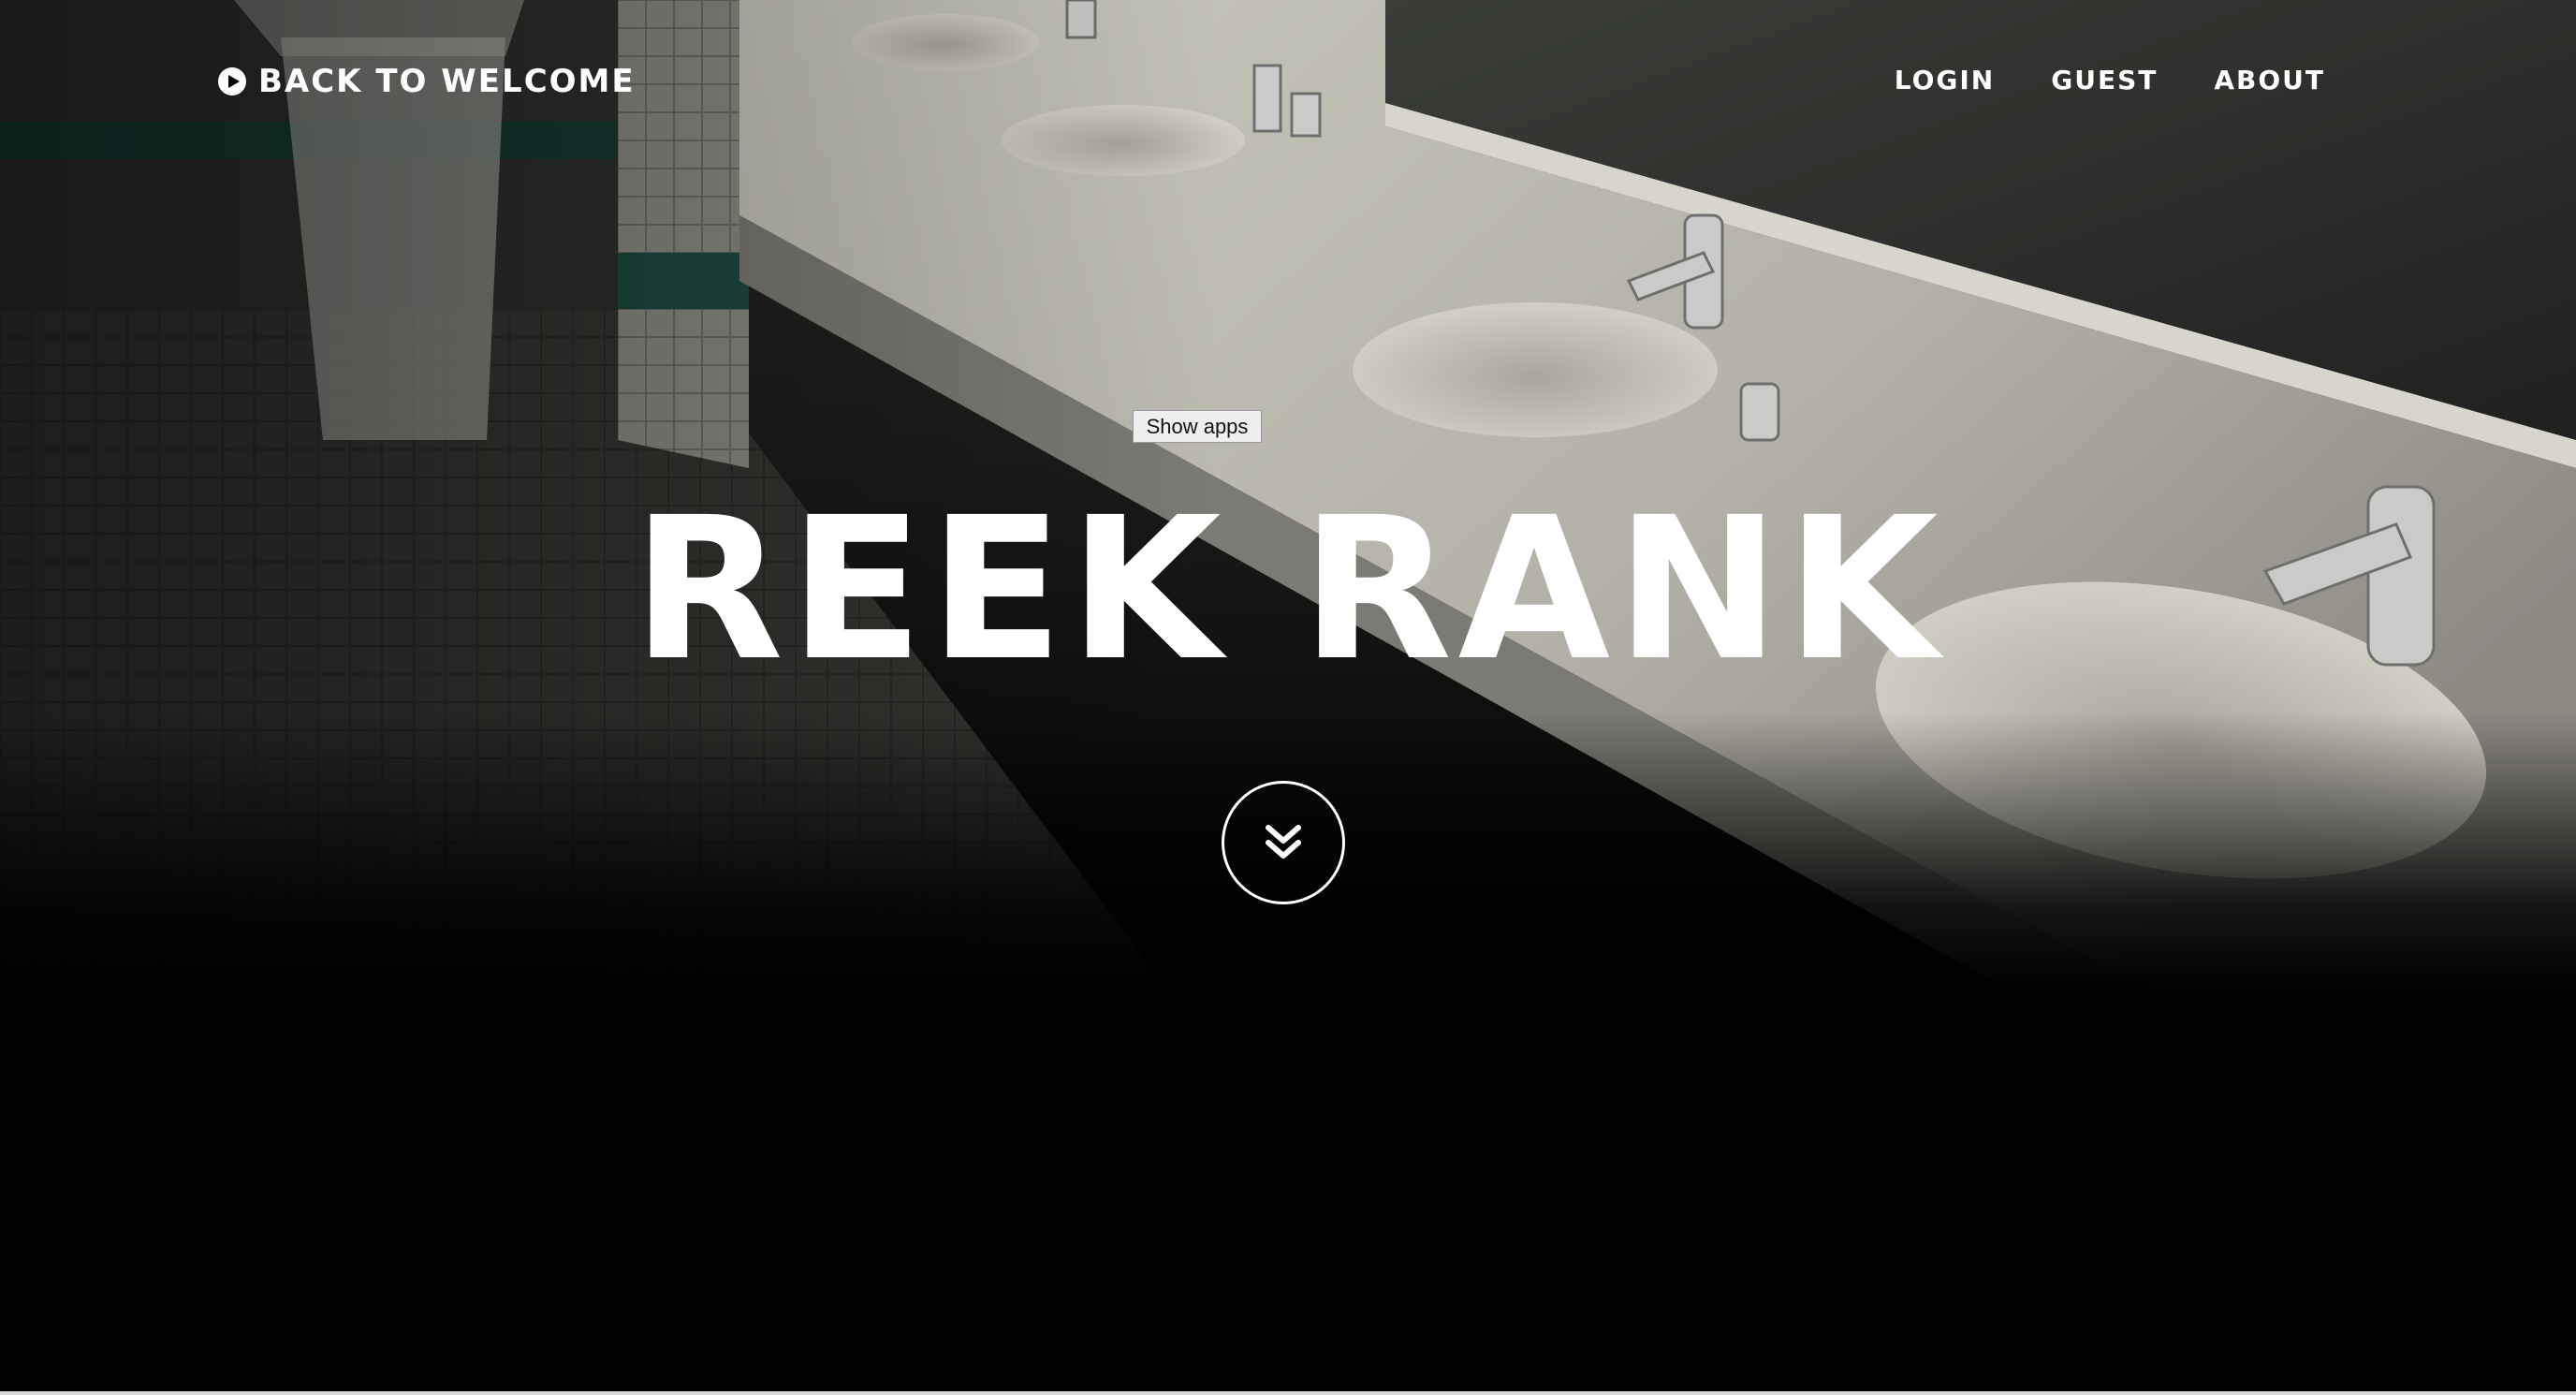 The width and height of the screenshot is (2576, 1395). I want to click on show-apps-button: Show apps, so click(1197, 427).